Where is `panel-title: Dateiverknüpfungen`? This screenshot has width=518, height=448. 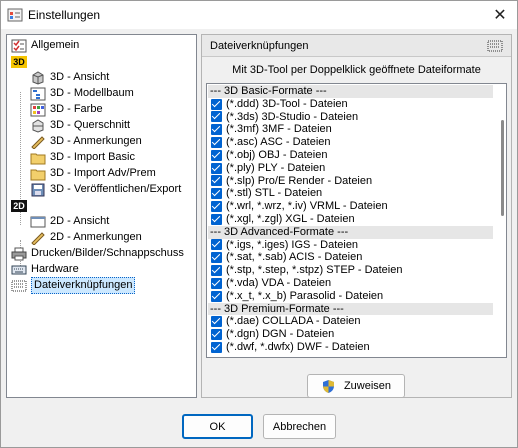
panel-title: Dateiverknüpfungen is located at coordinates (259, 46).